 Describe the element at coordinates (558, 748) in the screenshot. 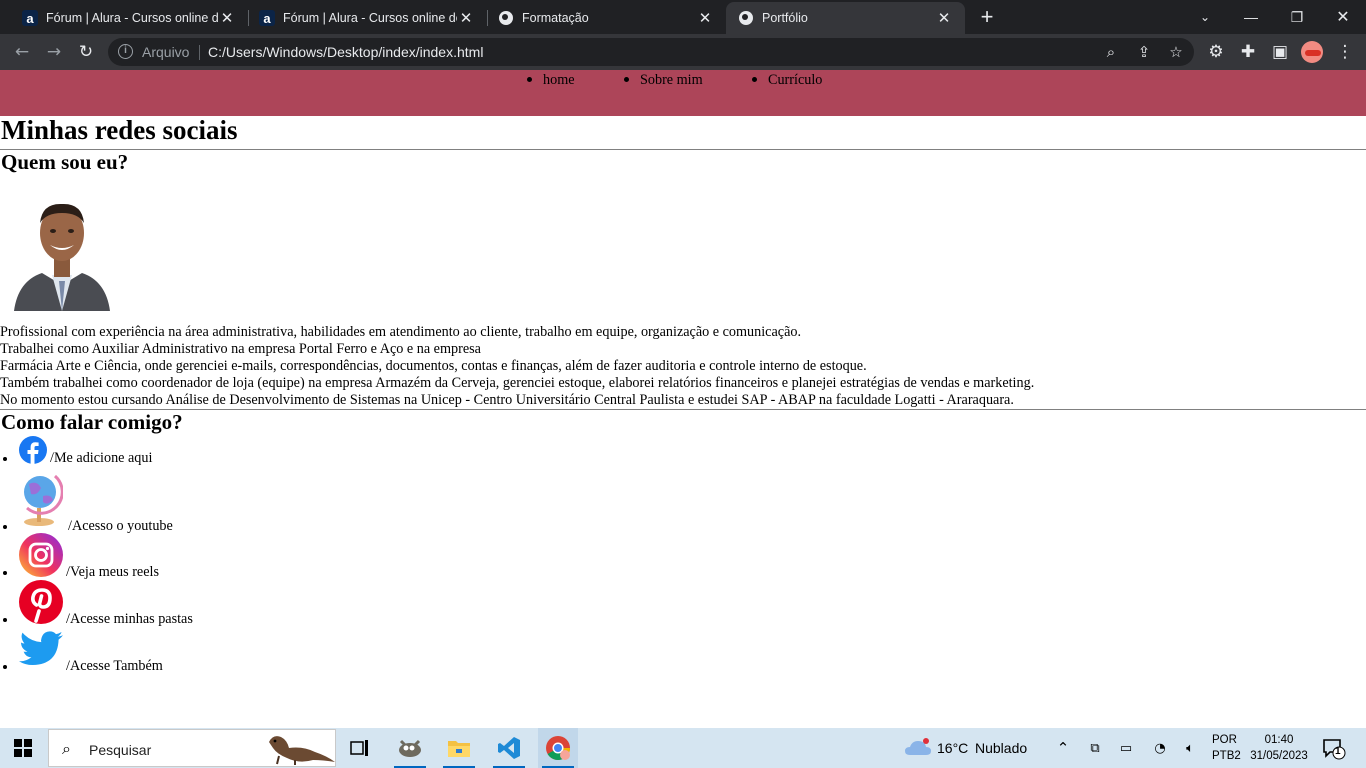

I see `chrome-icon` at that location.